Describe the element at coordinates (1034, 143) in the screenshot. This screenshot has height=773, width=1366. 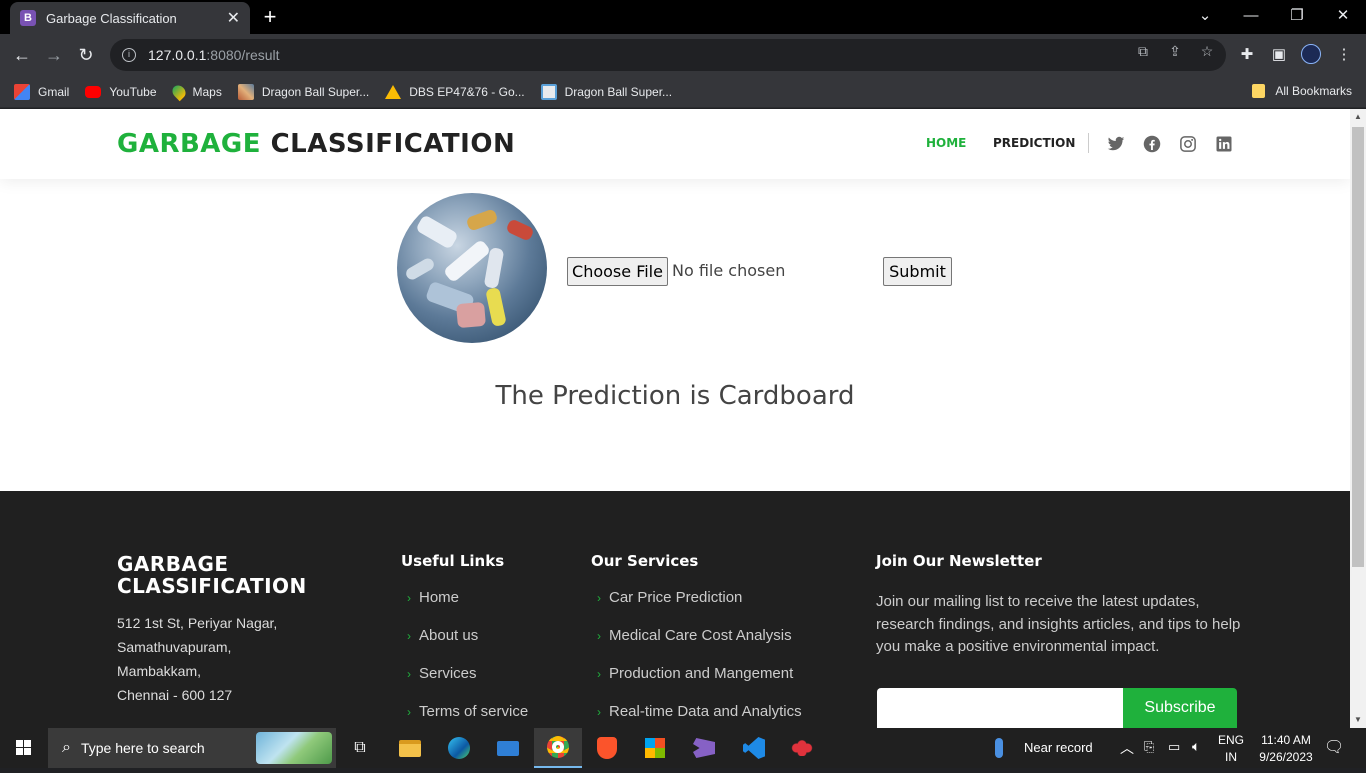
I see `nav-prediction: PREDICTION` at that location.